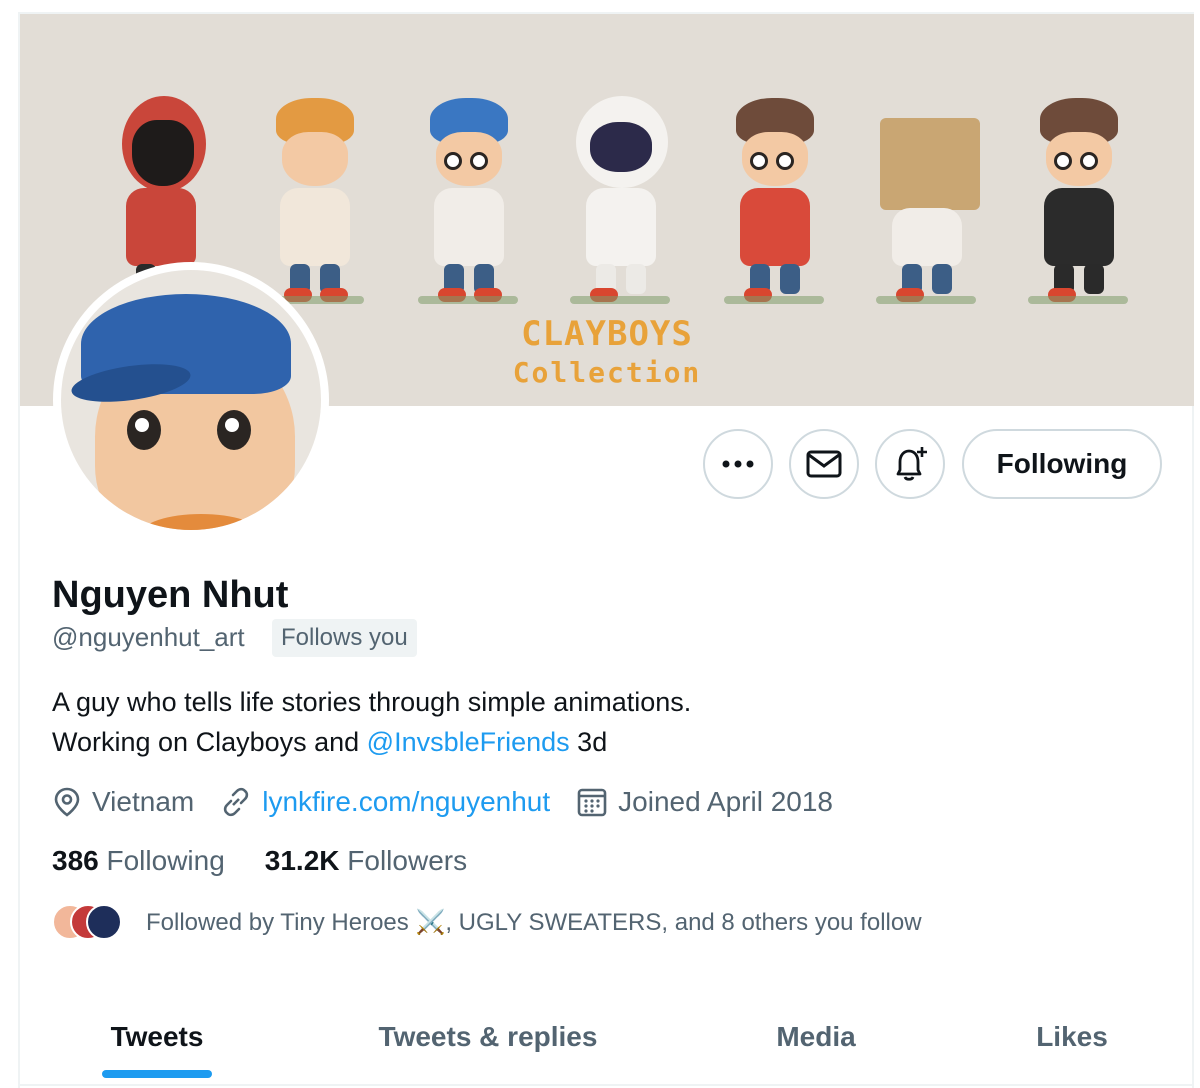 This screenshot has width=1200, height=1088. I want to click on calendar-icon, so click(592, 802).